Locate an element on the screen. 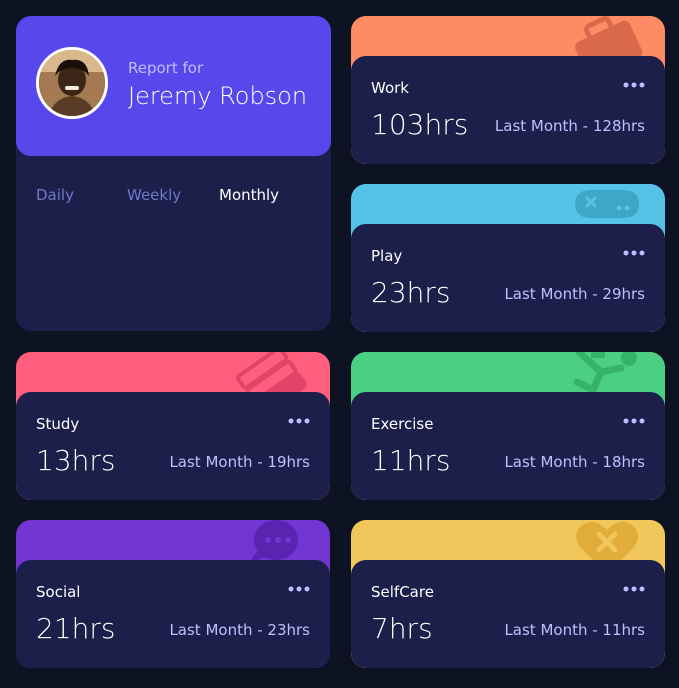 Image resolution: width=679 pixels, height=688 pixels. tab-daily: Daily is located at coordinates (55, 195).